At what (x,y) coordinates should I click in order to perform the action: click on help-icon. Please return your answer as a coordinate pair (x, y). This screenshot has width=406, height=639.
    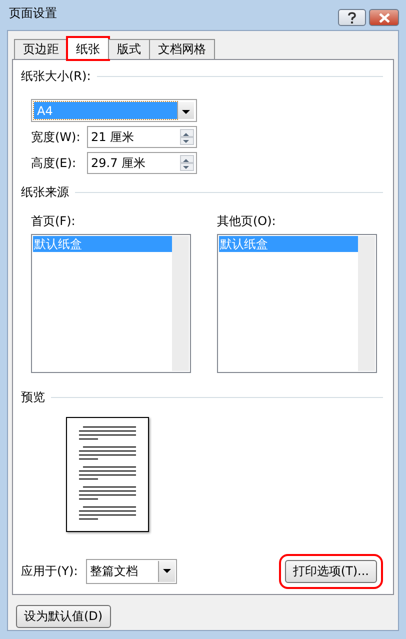
    Looking at the image, I should click on (352, 18).